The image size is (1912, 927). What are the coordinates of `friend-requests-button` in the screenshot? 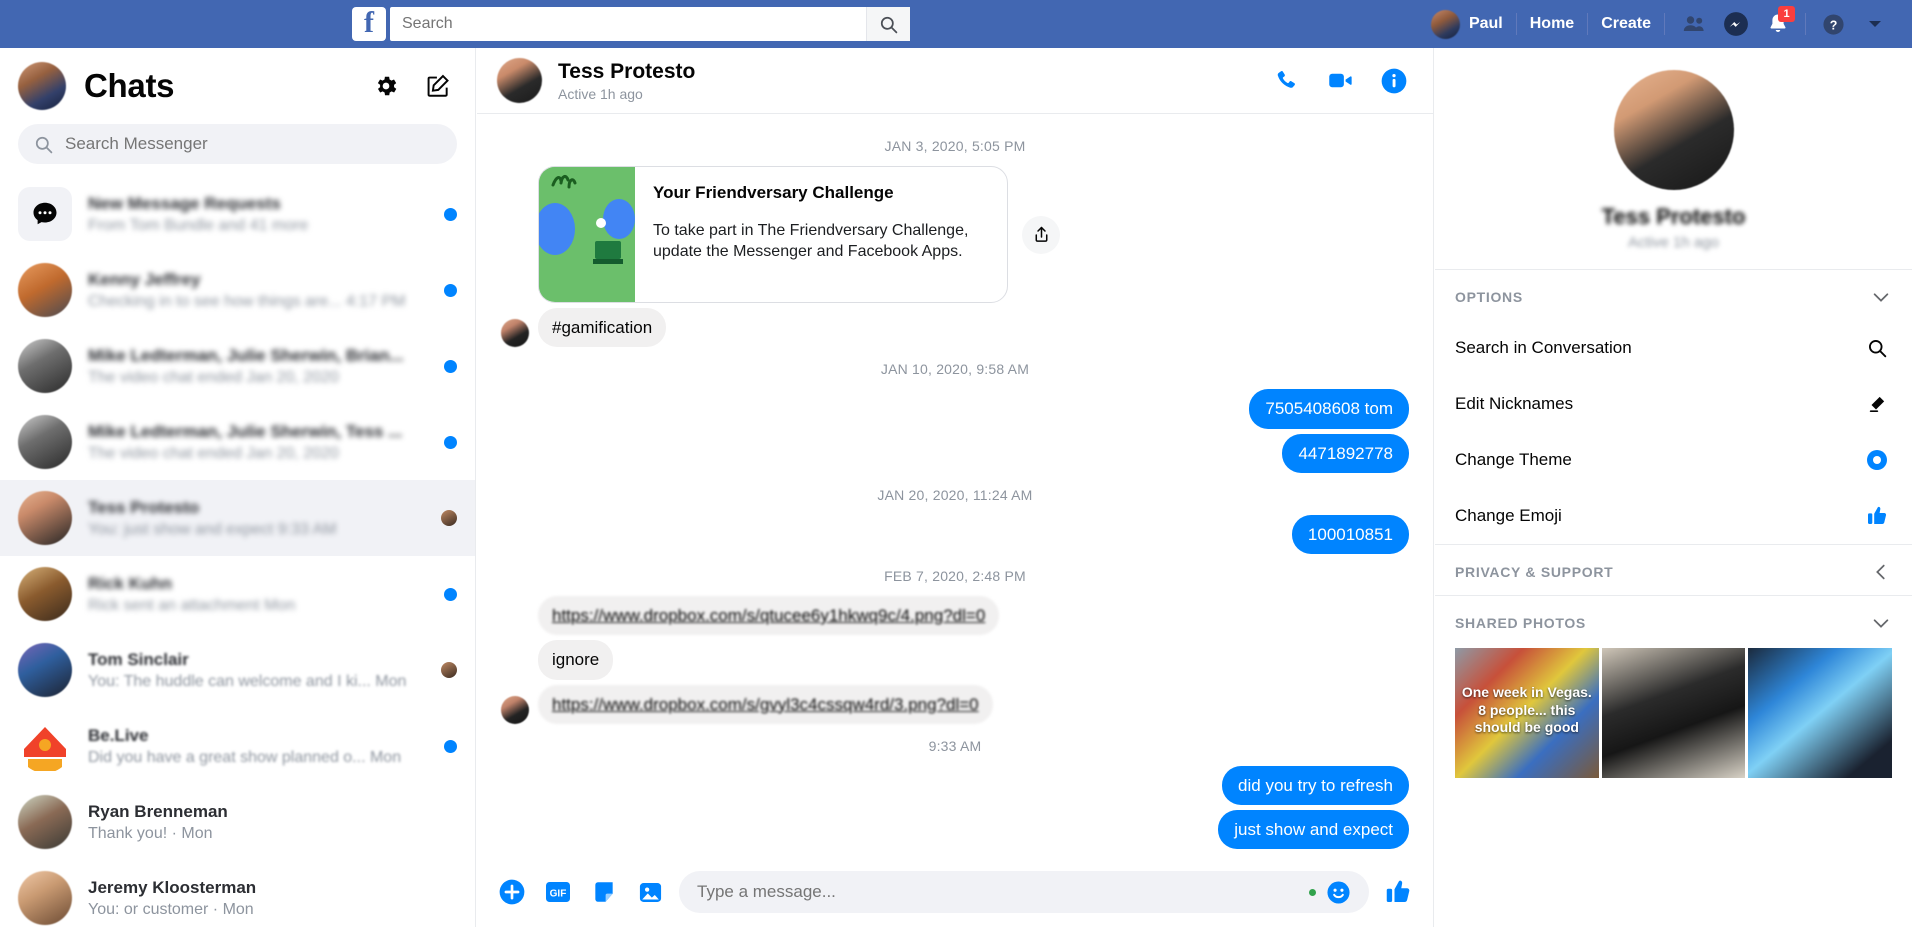 It's located at (1694, 24).